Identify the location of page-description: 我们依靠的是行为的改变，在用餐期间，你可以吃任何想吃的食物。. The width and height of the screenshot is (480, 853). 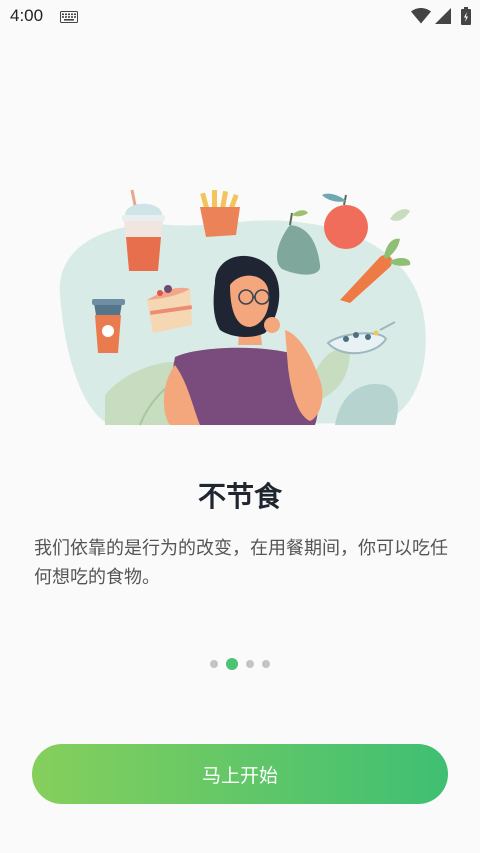
(241, 563).